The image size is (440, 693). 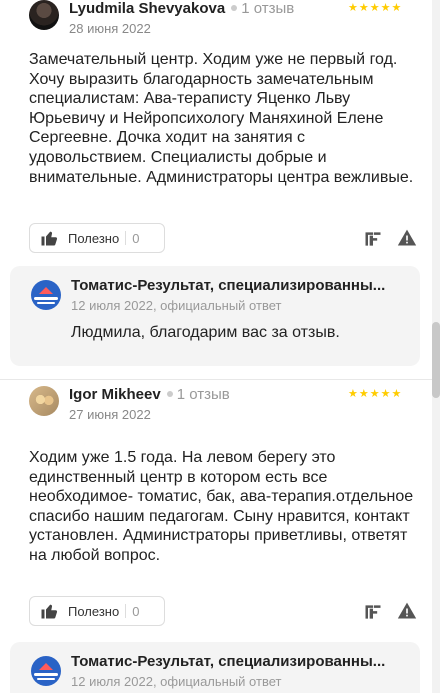 I want to click on author-line: Lyudmila Shevyakova 1 отзыв, so click(x=181, y=8).